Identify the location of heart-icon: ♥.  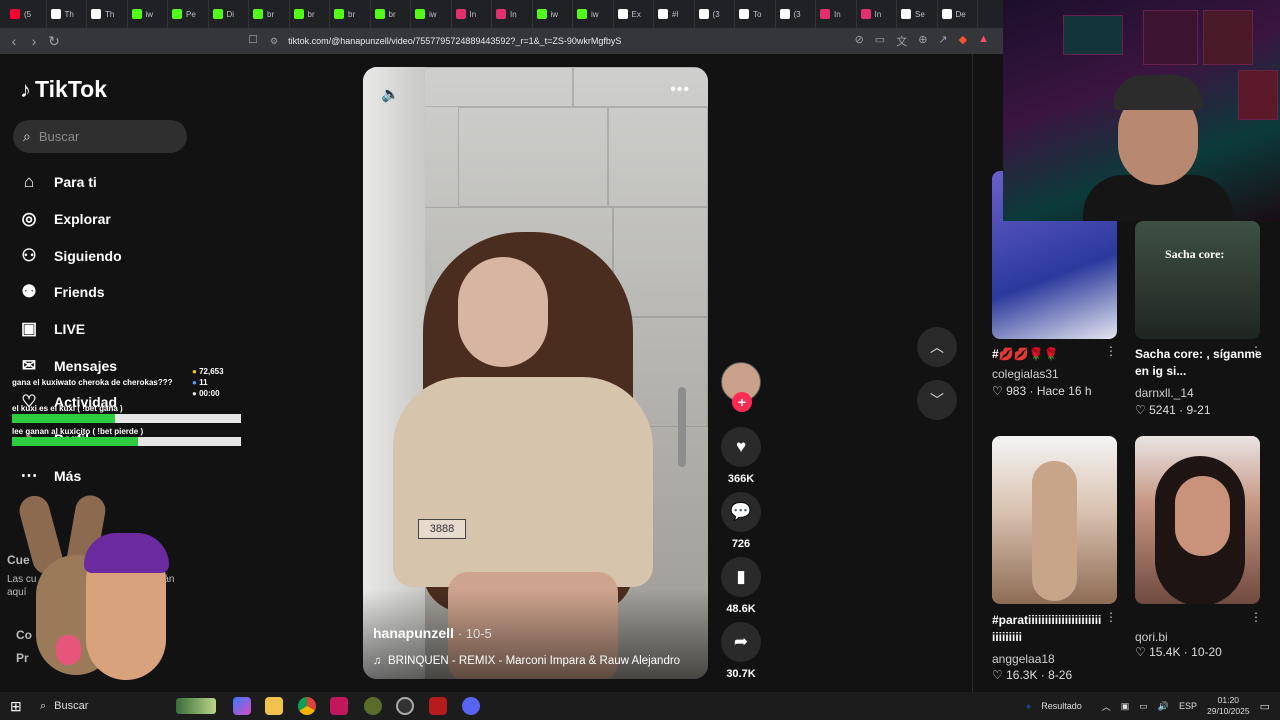
(741, 447).